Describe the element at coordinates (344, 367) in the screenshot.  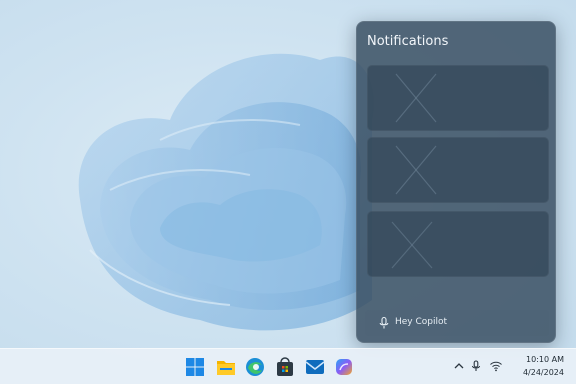
I see `copilot-icon` at that location.